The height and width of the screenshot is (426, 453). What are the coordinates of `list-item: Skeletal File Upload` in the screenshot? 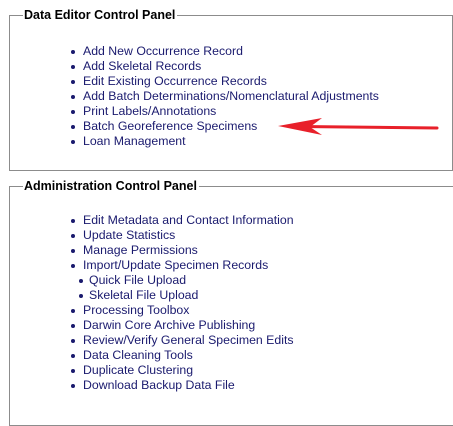 It's located at (186, 295).